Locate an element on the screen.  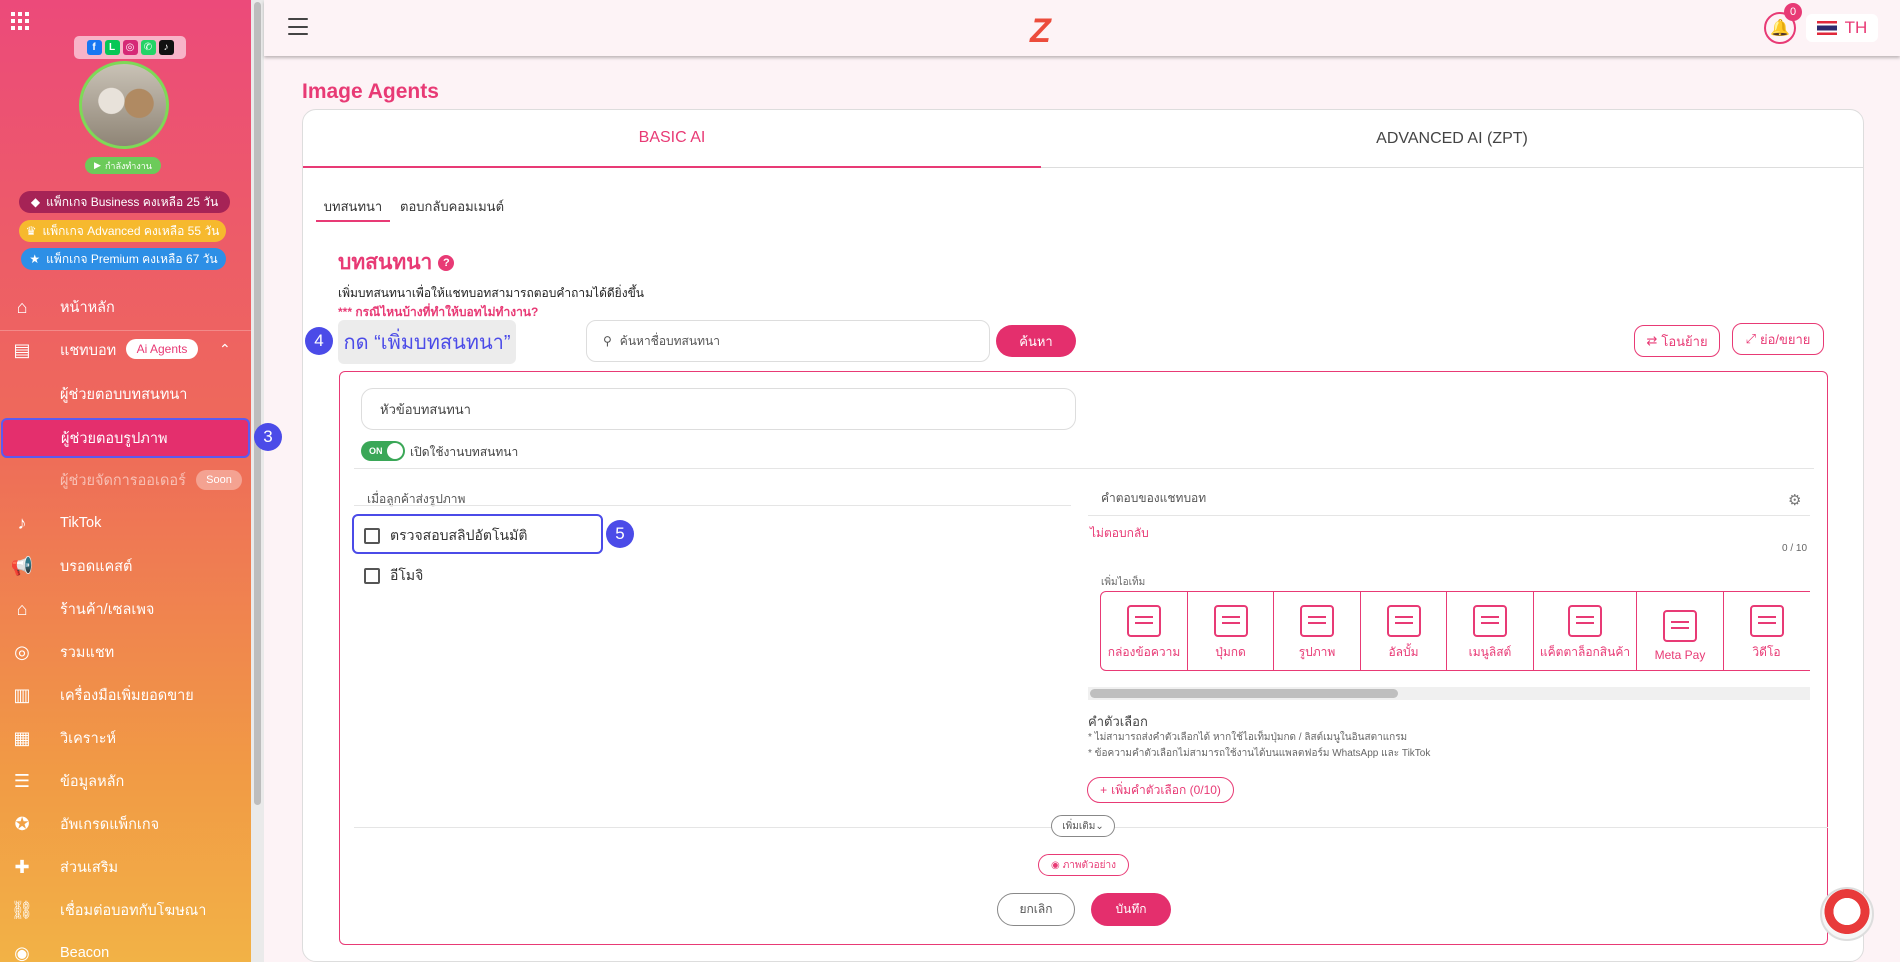
sidebar-item-master-data: ☰ ข้อมูลหลัก is located at coordinates (125, 781).